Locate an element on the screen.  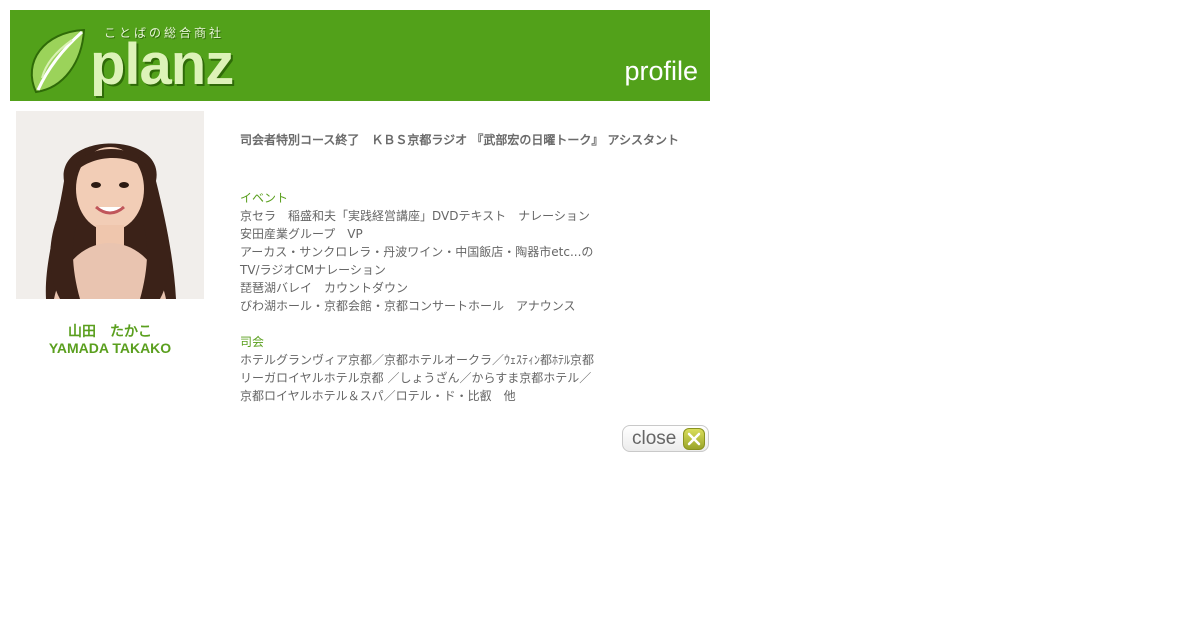
section-title-mc: 司会 is located at coordinates (252, 342).